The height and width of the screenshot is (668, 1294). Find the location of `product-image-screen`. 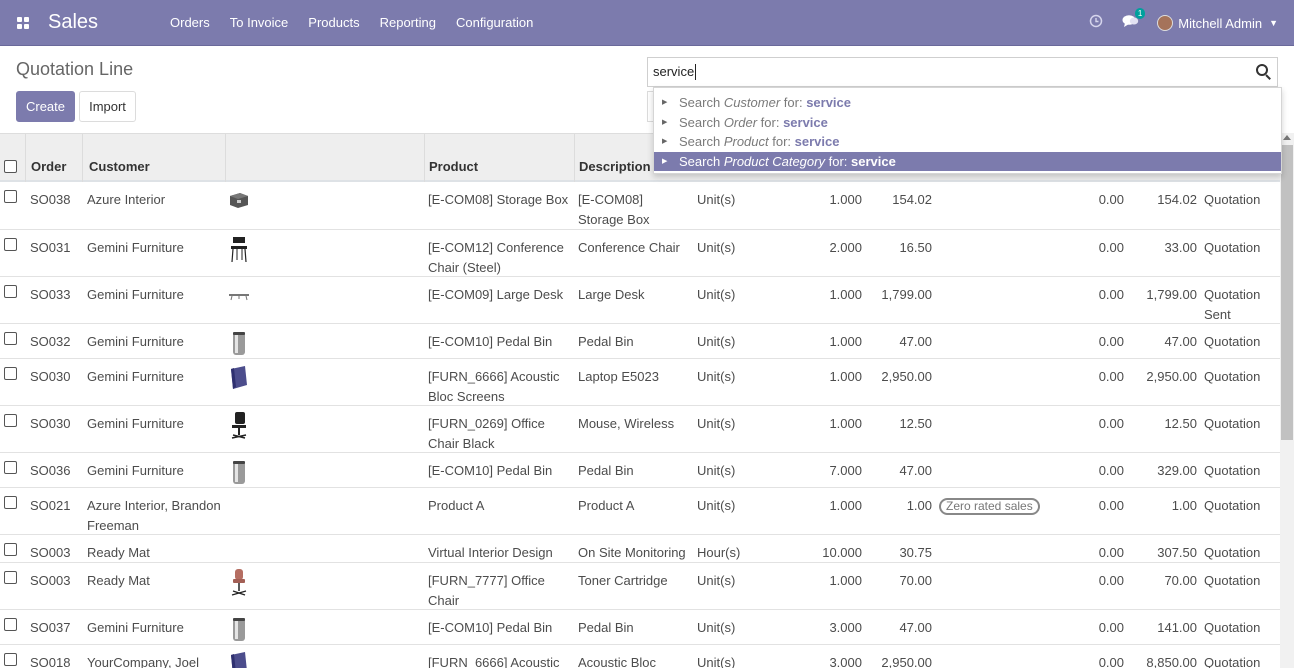

product-image-screen is located at coordinates (239, 378).